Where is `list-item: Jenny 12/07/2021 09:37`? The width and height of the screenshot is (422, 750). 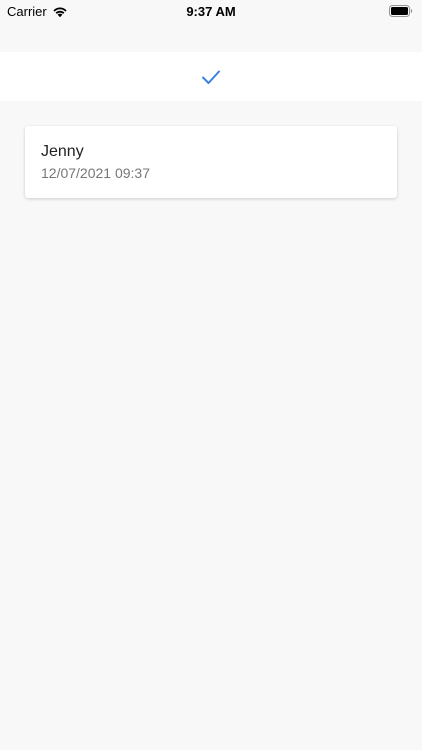 list-item: Jenny 12/07/2021 09:37 is located at coordinates (211, 162).